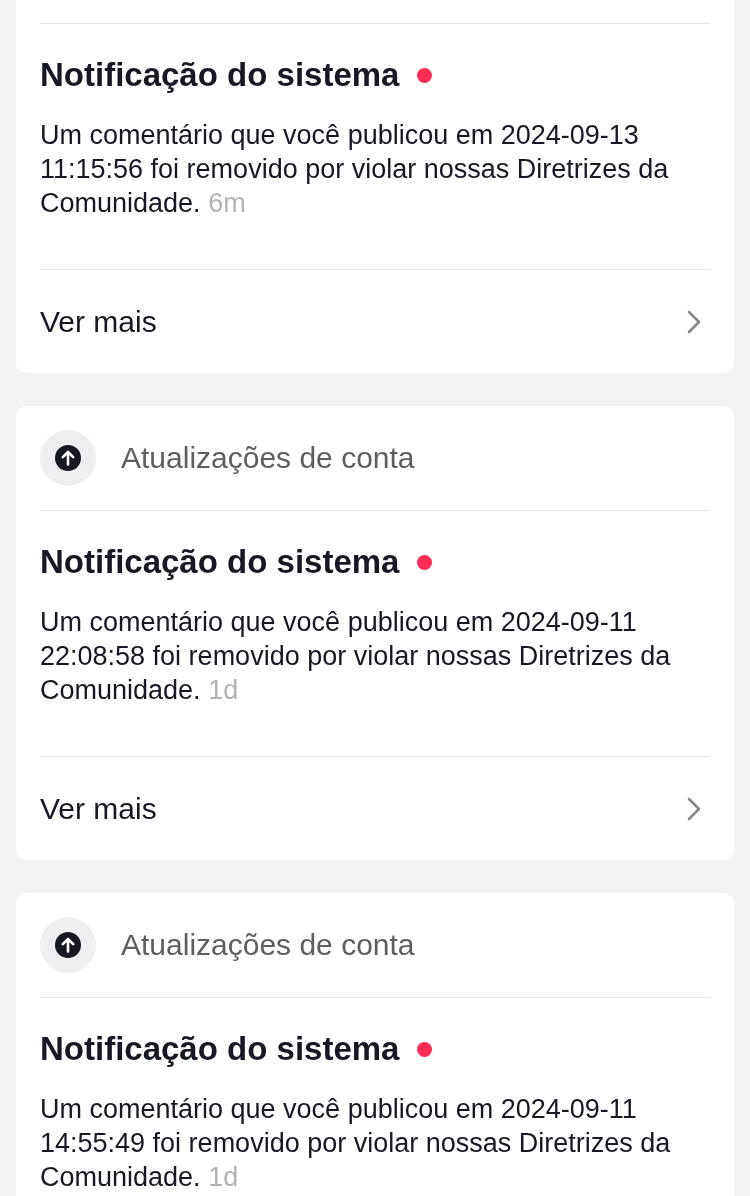  I want to click on notification-message: Um comentário que você publicou em 2024-09-11 14:55:49 foi removido por violar nossas Diretrizes da Comunidade. 1d, so click(356, 1143).